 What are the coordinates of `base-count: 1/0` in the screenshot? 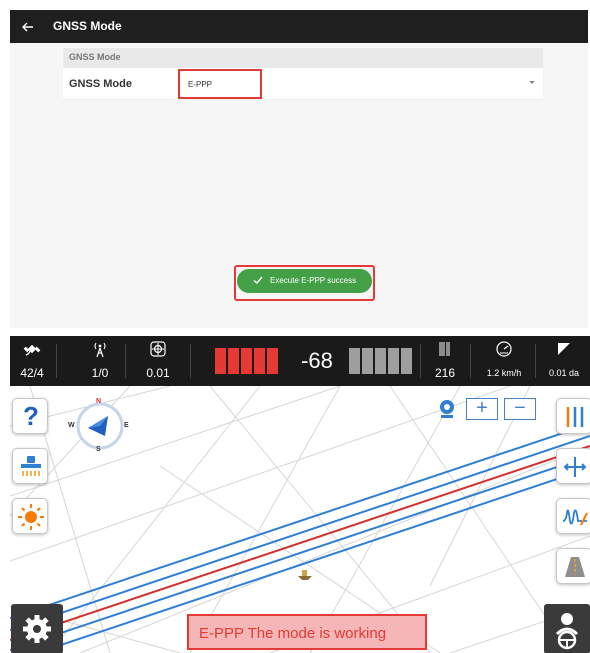 It's located at (100, 373).